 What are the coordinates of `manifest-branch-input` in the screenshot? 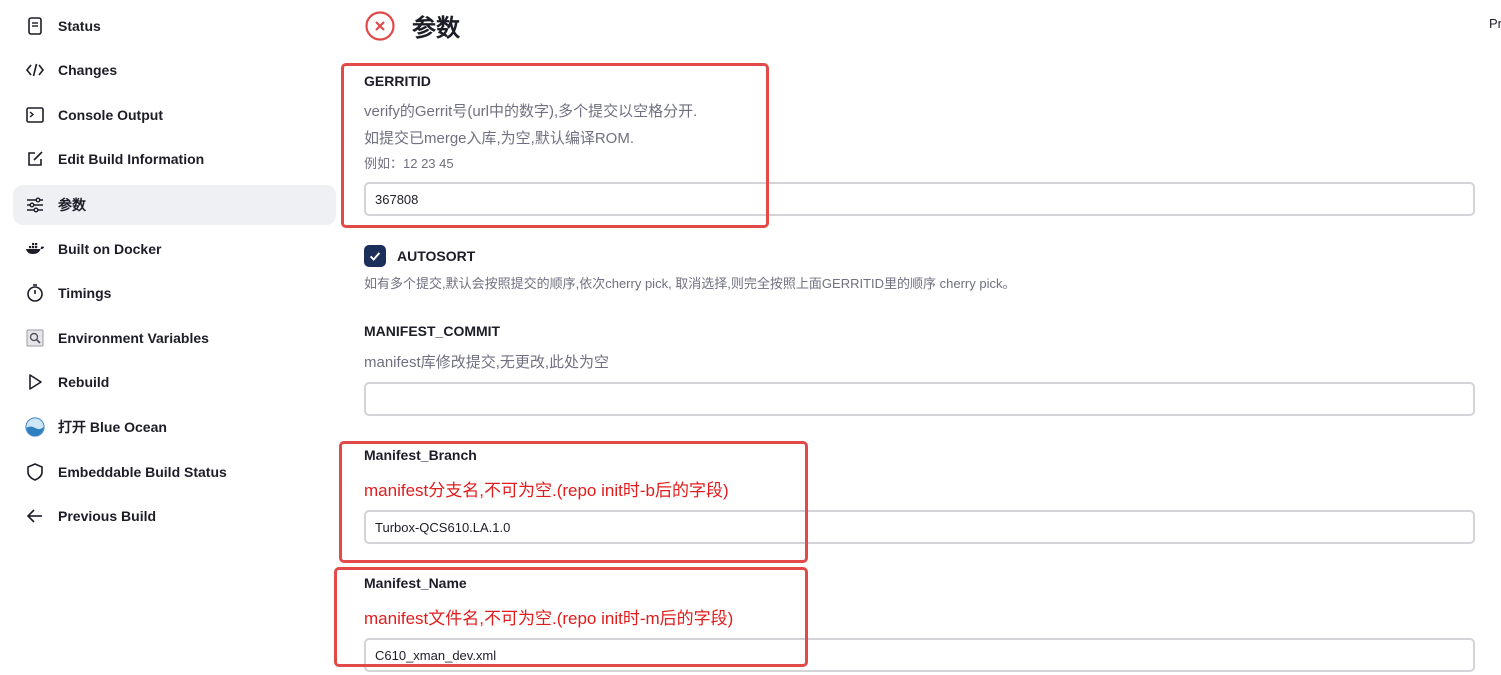 It's located at (919, 527).